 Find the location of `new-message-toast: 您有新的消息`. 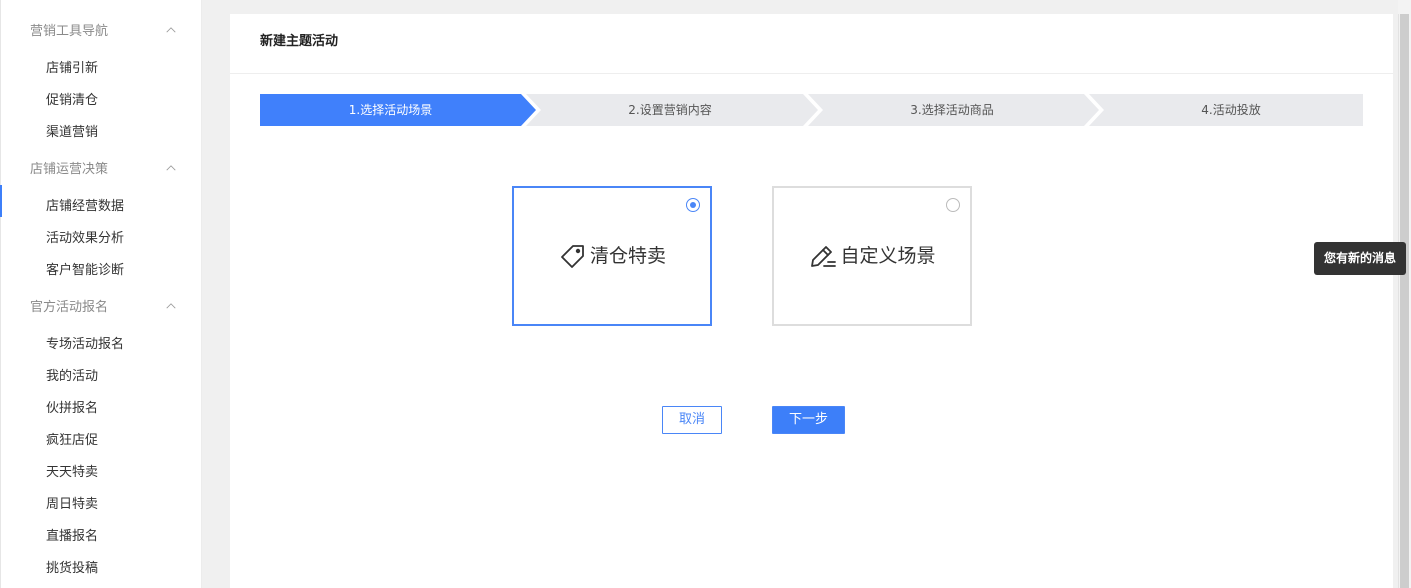

new-message-toast: 您有新的消息 is located at coordinates (1360, 258).